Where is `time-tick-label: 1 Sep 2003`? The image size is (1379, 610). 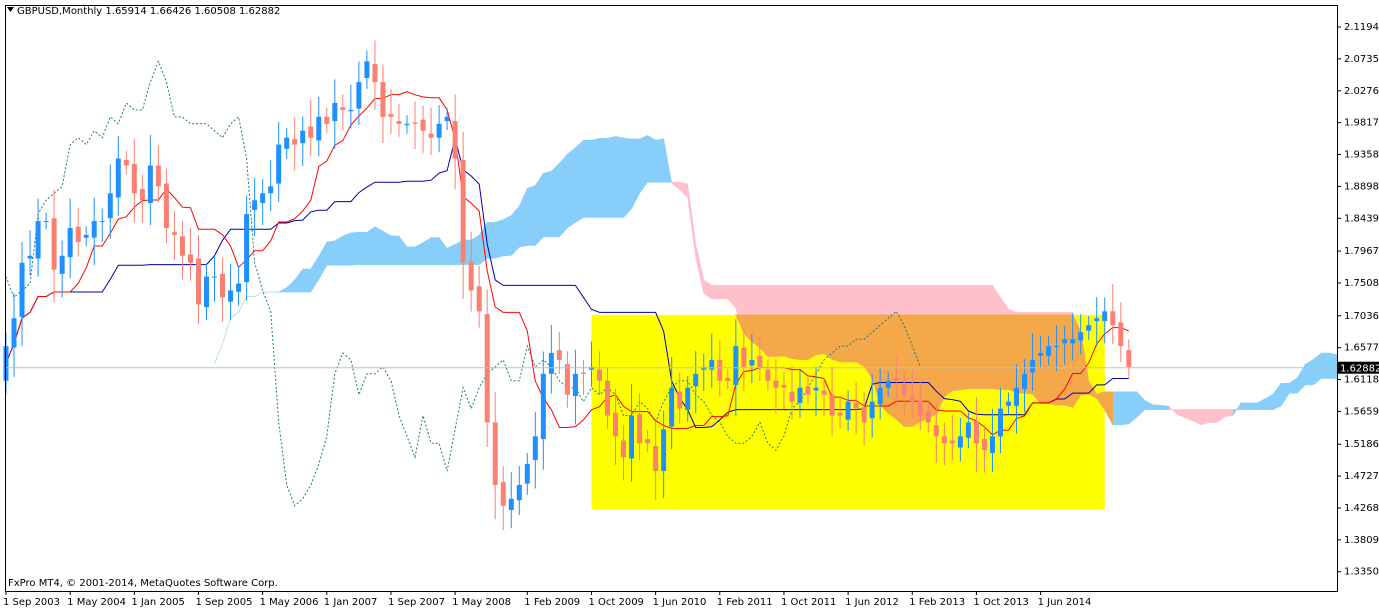
time-tick-label: 1 Sep 2003 is located at coordinates (31, 602).